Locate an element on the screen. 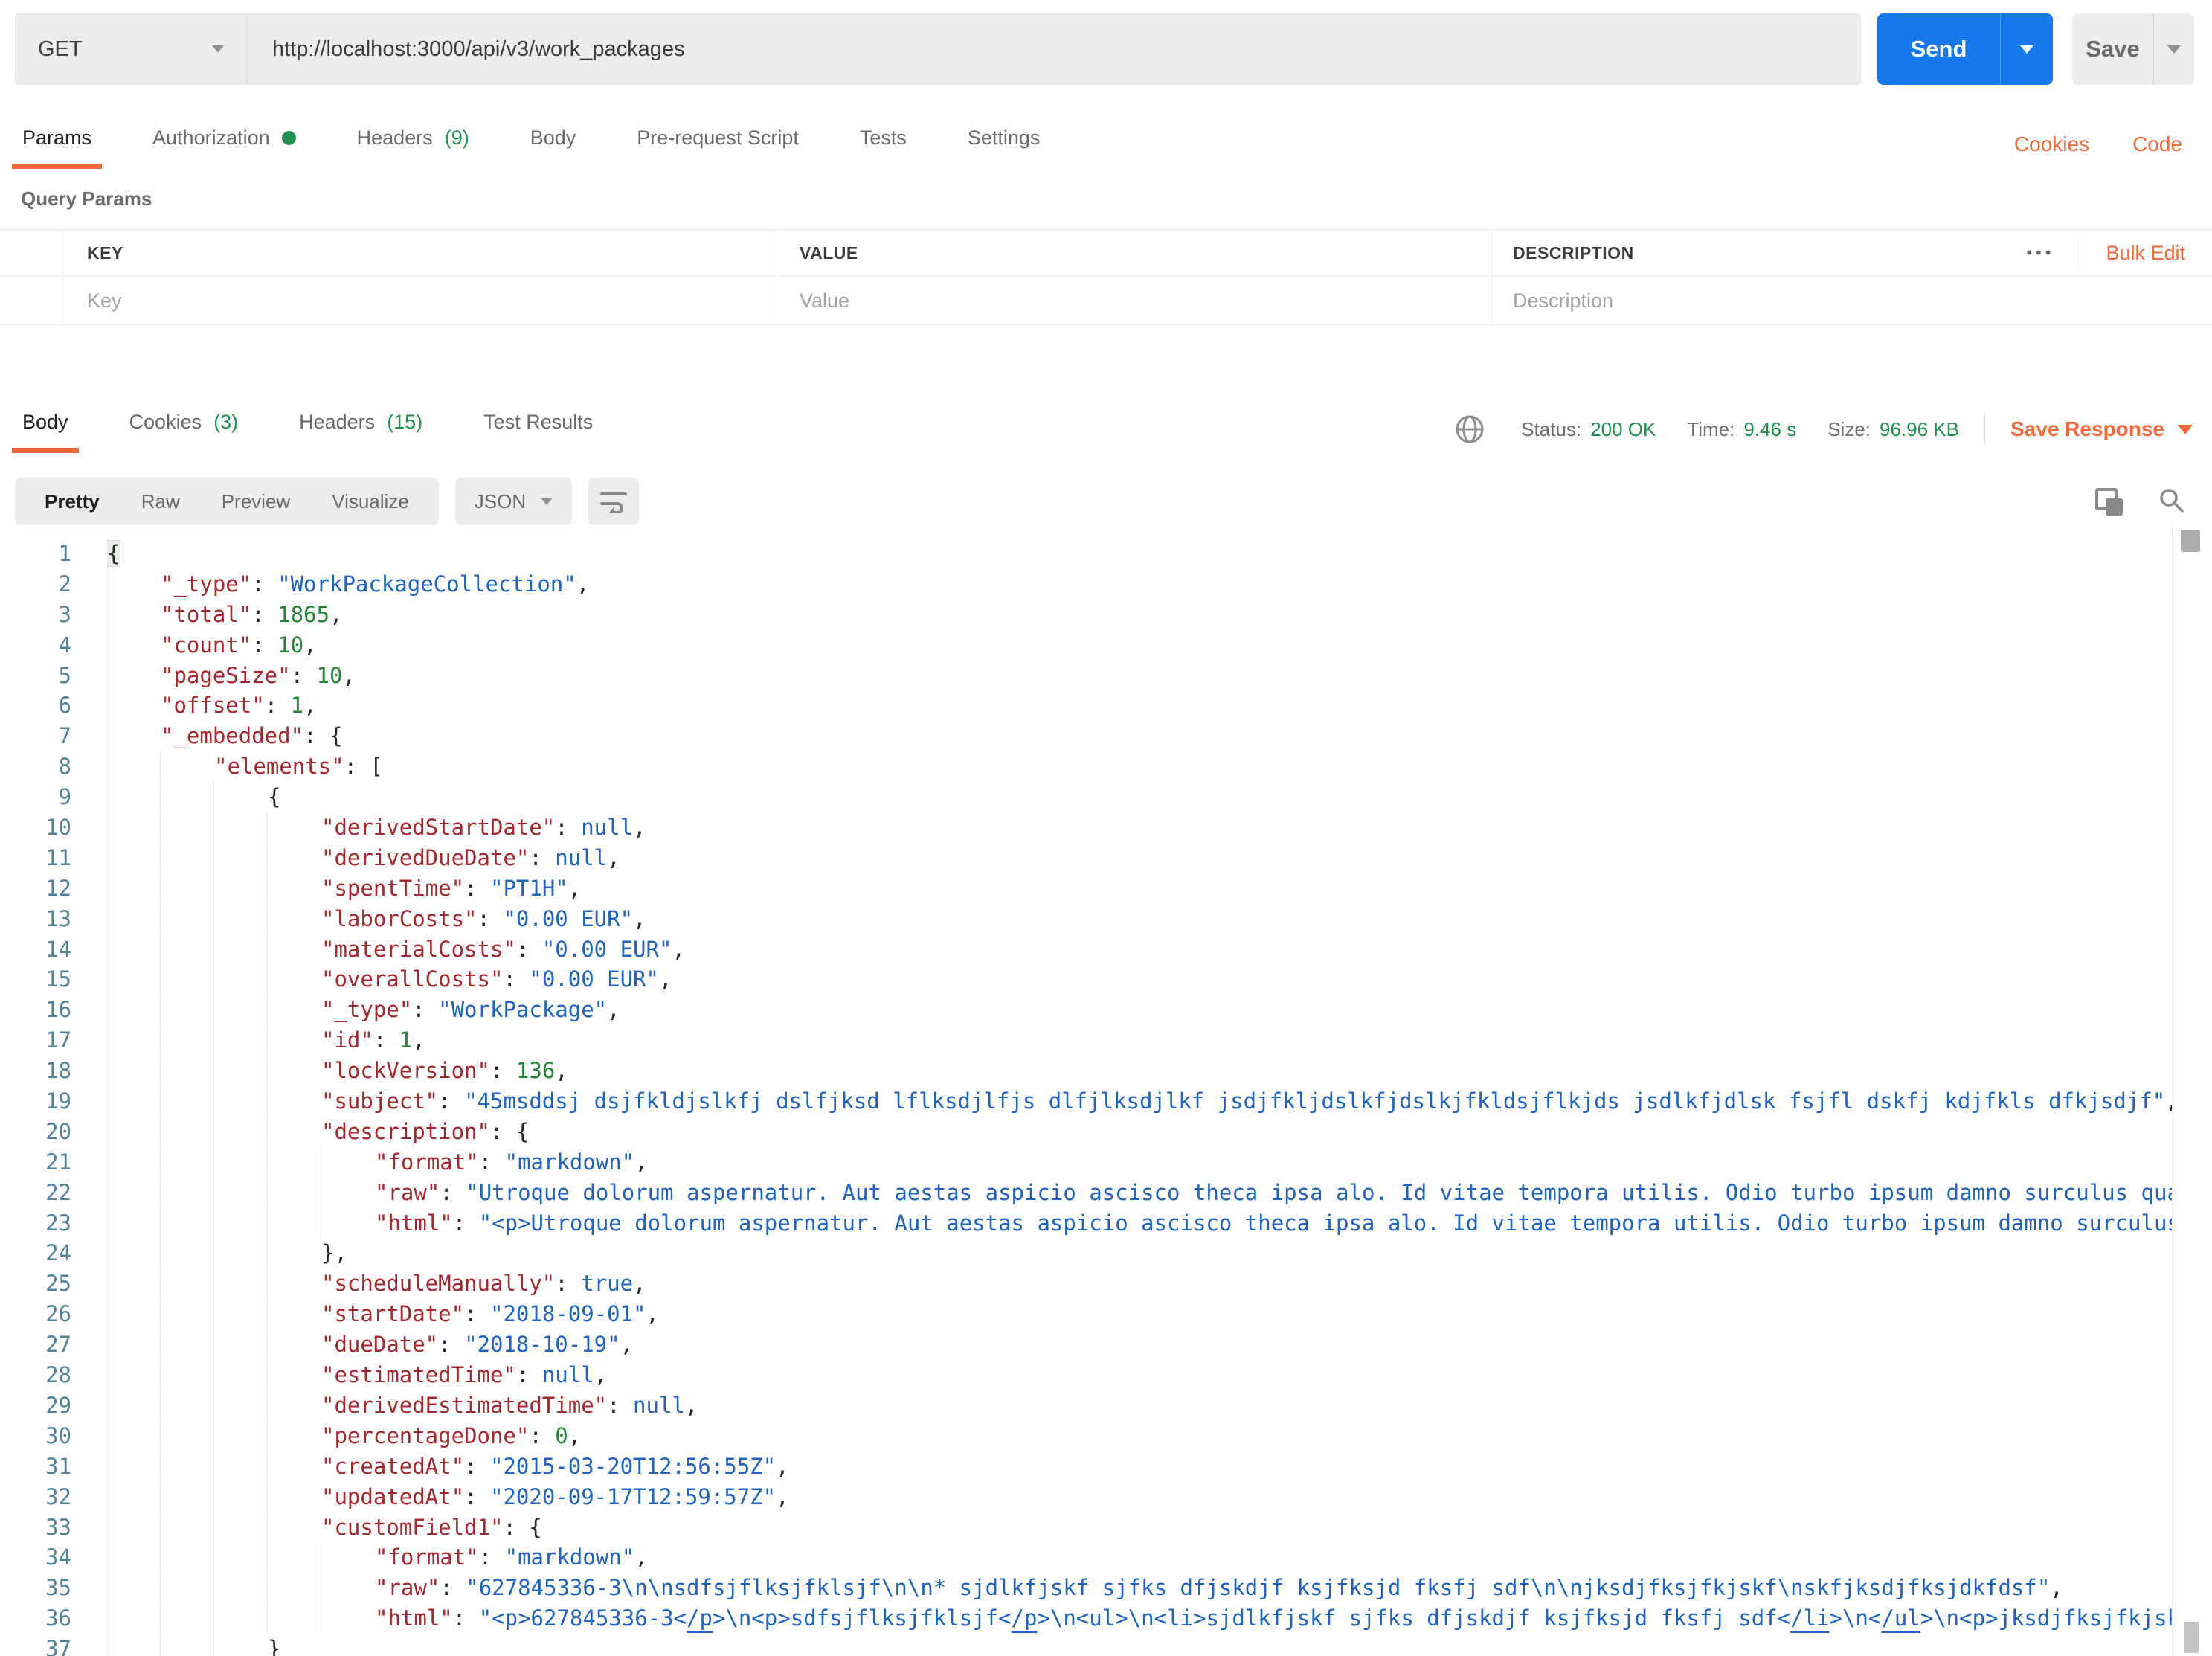 The image size is (2212, 1656). description-input: Description is located at coordinates (1563, 300).